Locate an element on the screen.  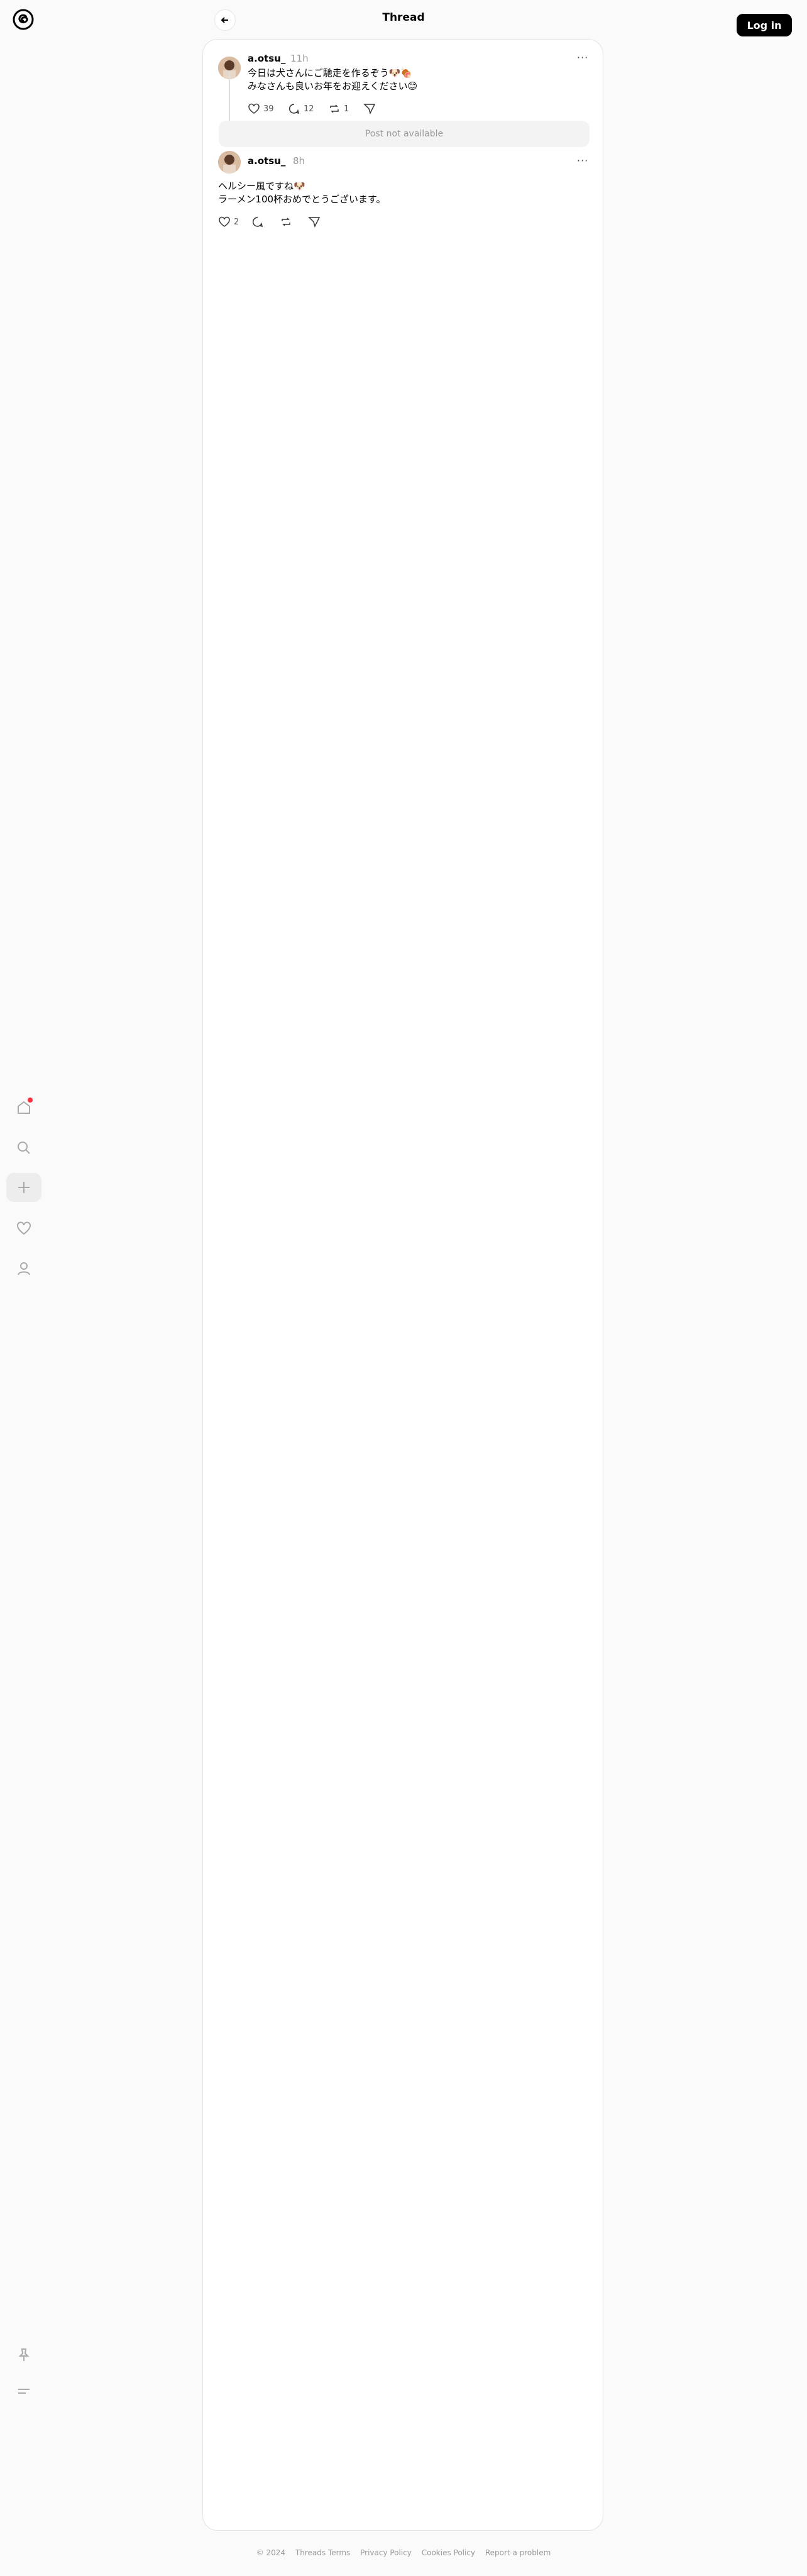
reply-button is located at coordinates (257, 222).